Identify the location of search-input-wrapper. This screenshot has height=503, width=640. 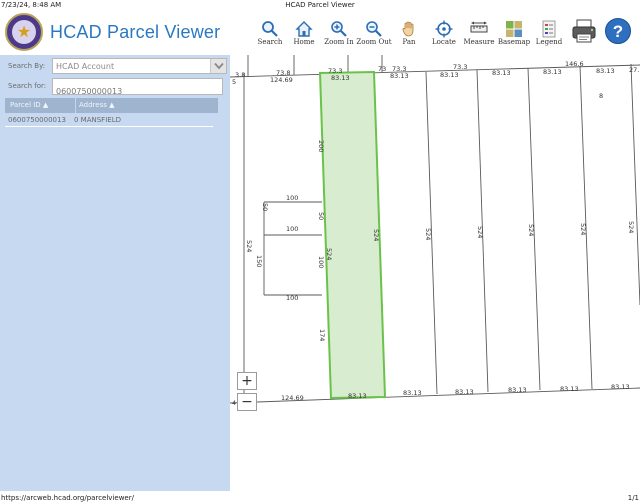
(137, 88).